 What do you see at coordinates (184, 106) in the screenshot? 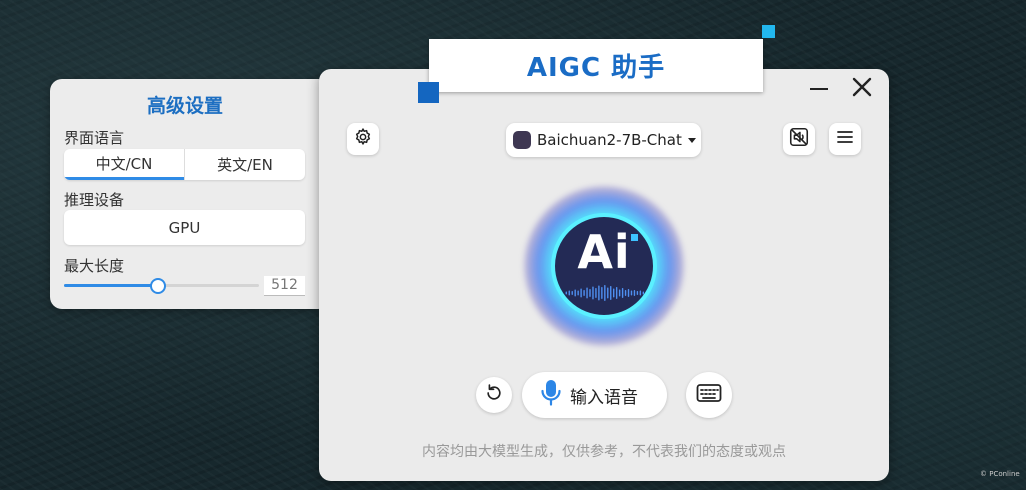
I see `settings-title: 高级设置` at bounding box center [184, 106].